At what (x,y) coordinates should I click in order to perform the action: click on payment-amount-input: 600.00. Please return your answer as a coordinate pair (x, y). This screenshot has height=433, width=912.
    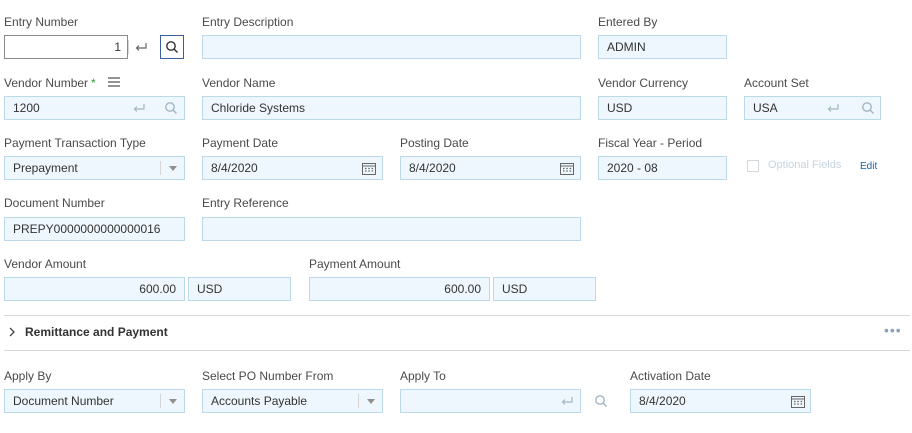
    Looking at the image, I should click on (399, 289).